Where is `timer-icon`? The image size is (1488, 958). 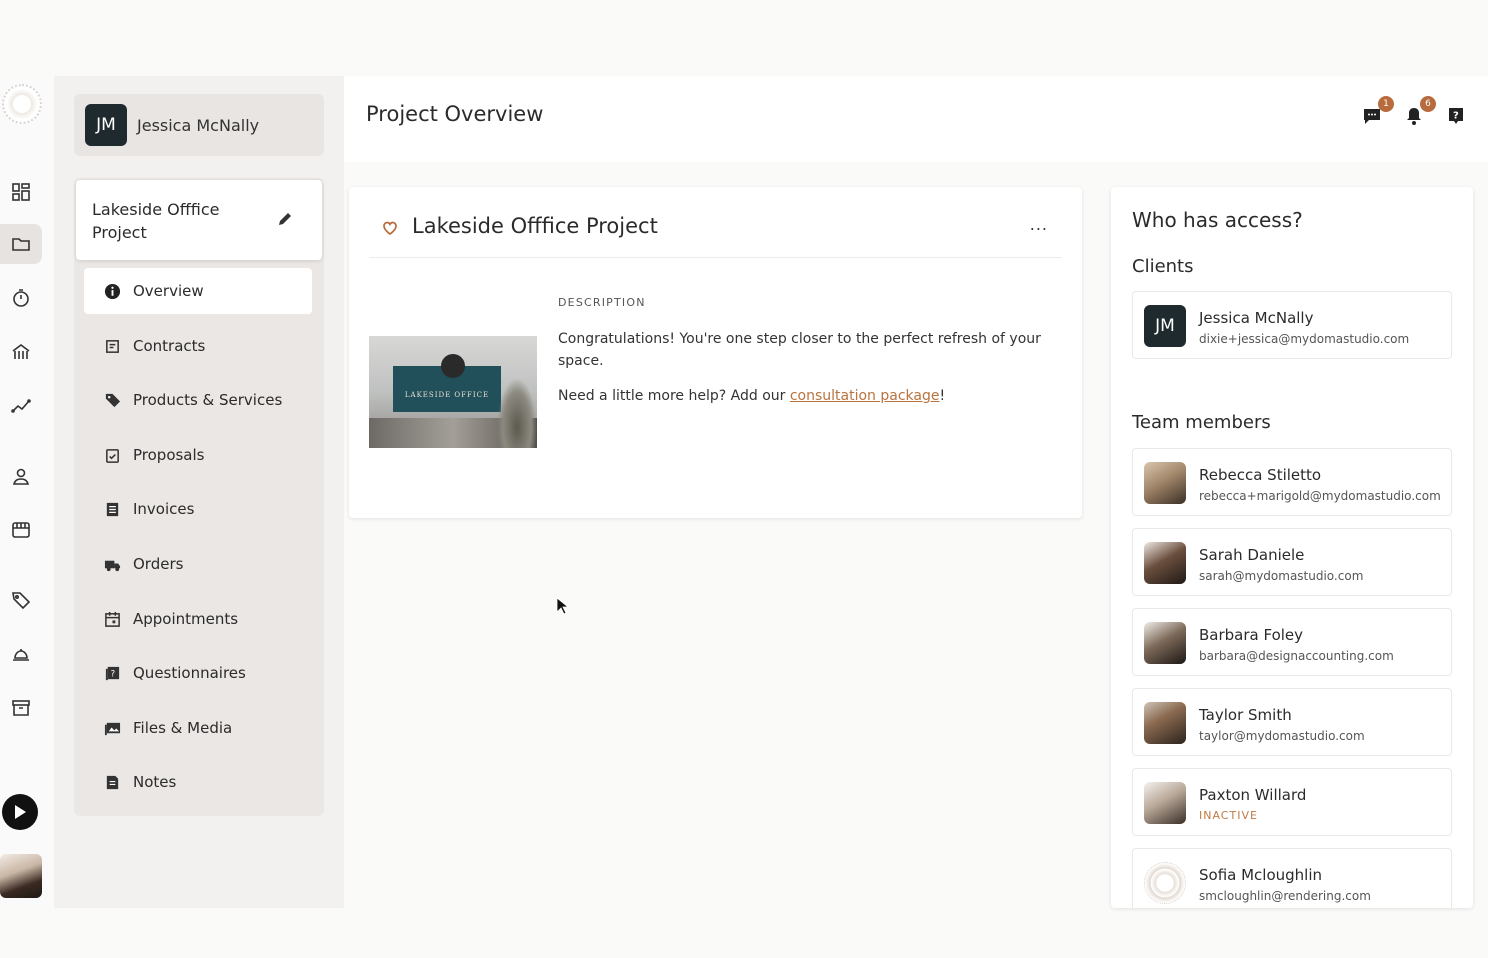
timer-icon is located at coordinates (21, 298).